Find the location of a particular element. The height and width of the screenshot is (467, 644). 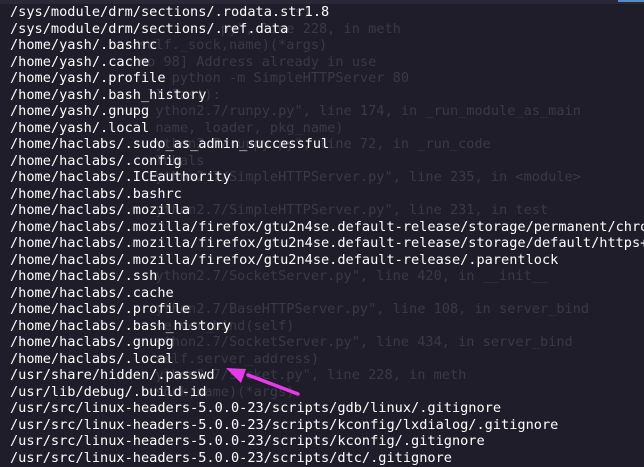

output-line: /home/yash/.gnupg is located at coordinates (80, 111).